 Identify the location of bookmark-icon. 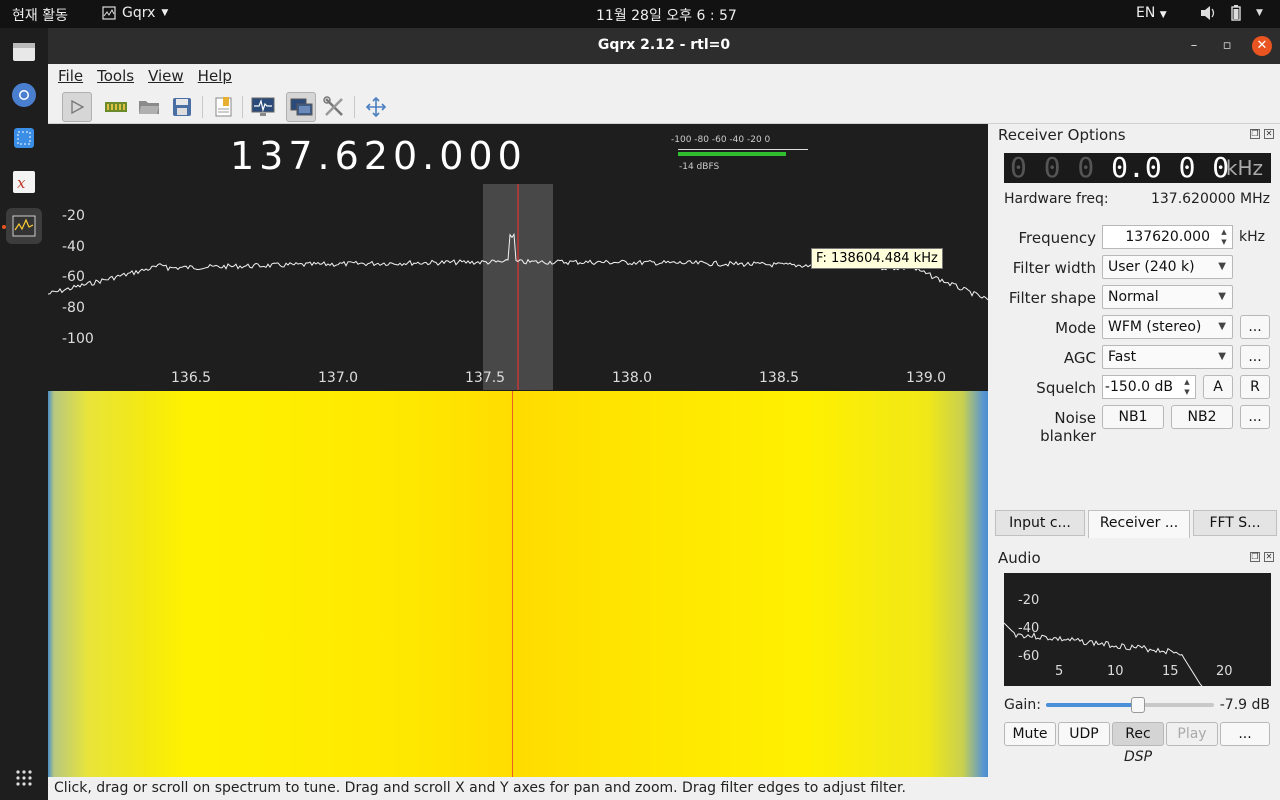
(223, 107).